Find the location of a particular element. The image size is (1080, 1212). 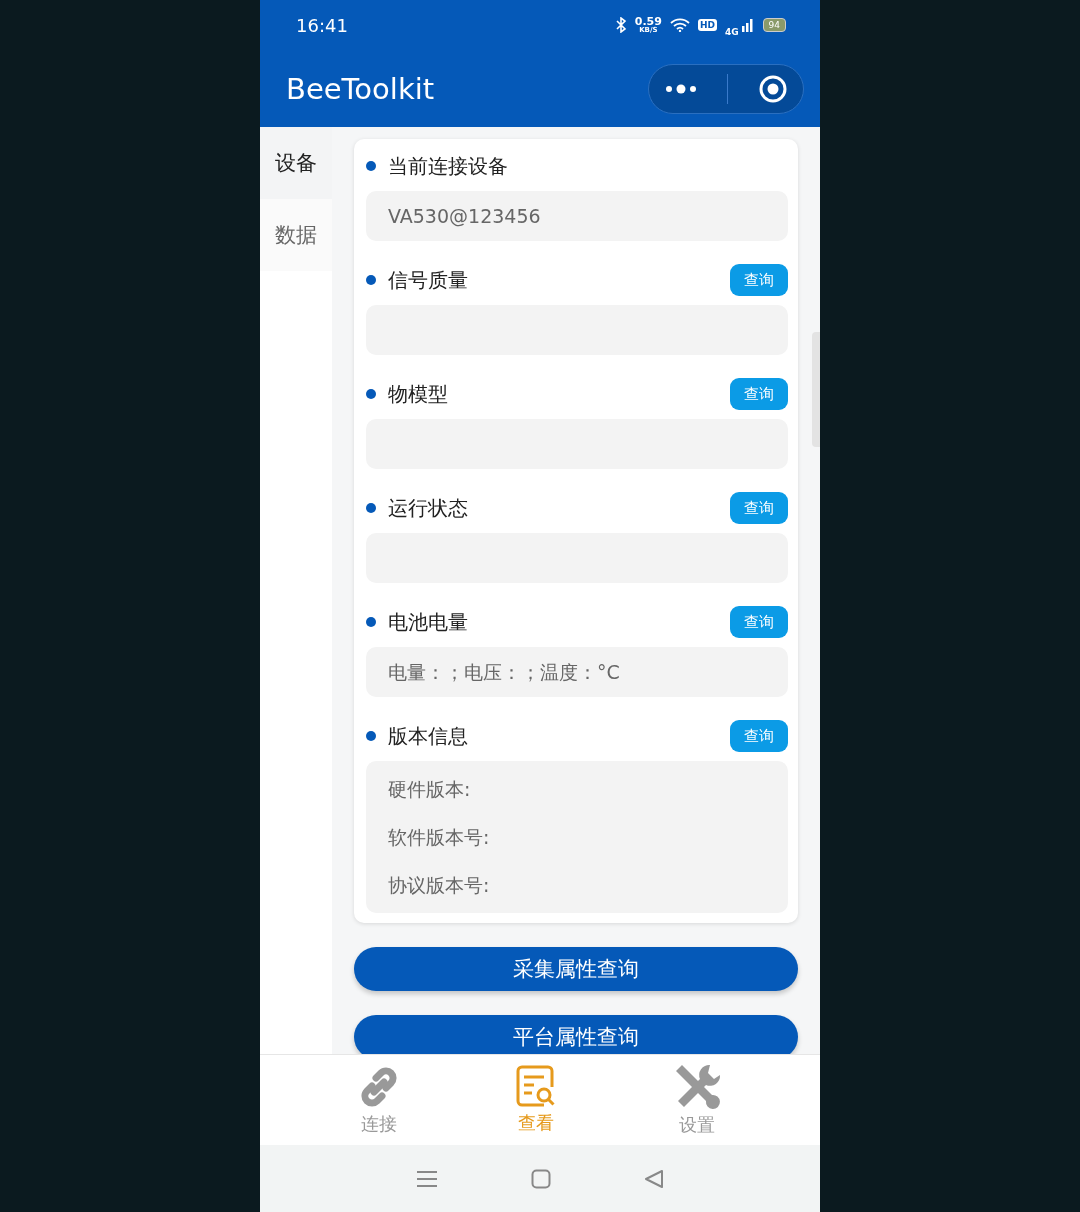

tab-item: 查看 is located at coordinates (536, 1100).